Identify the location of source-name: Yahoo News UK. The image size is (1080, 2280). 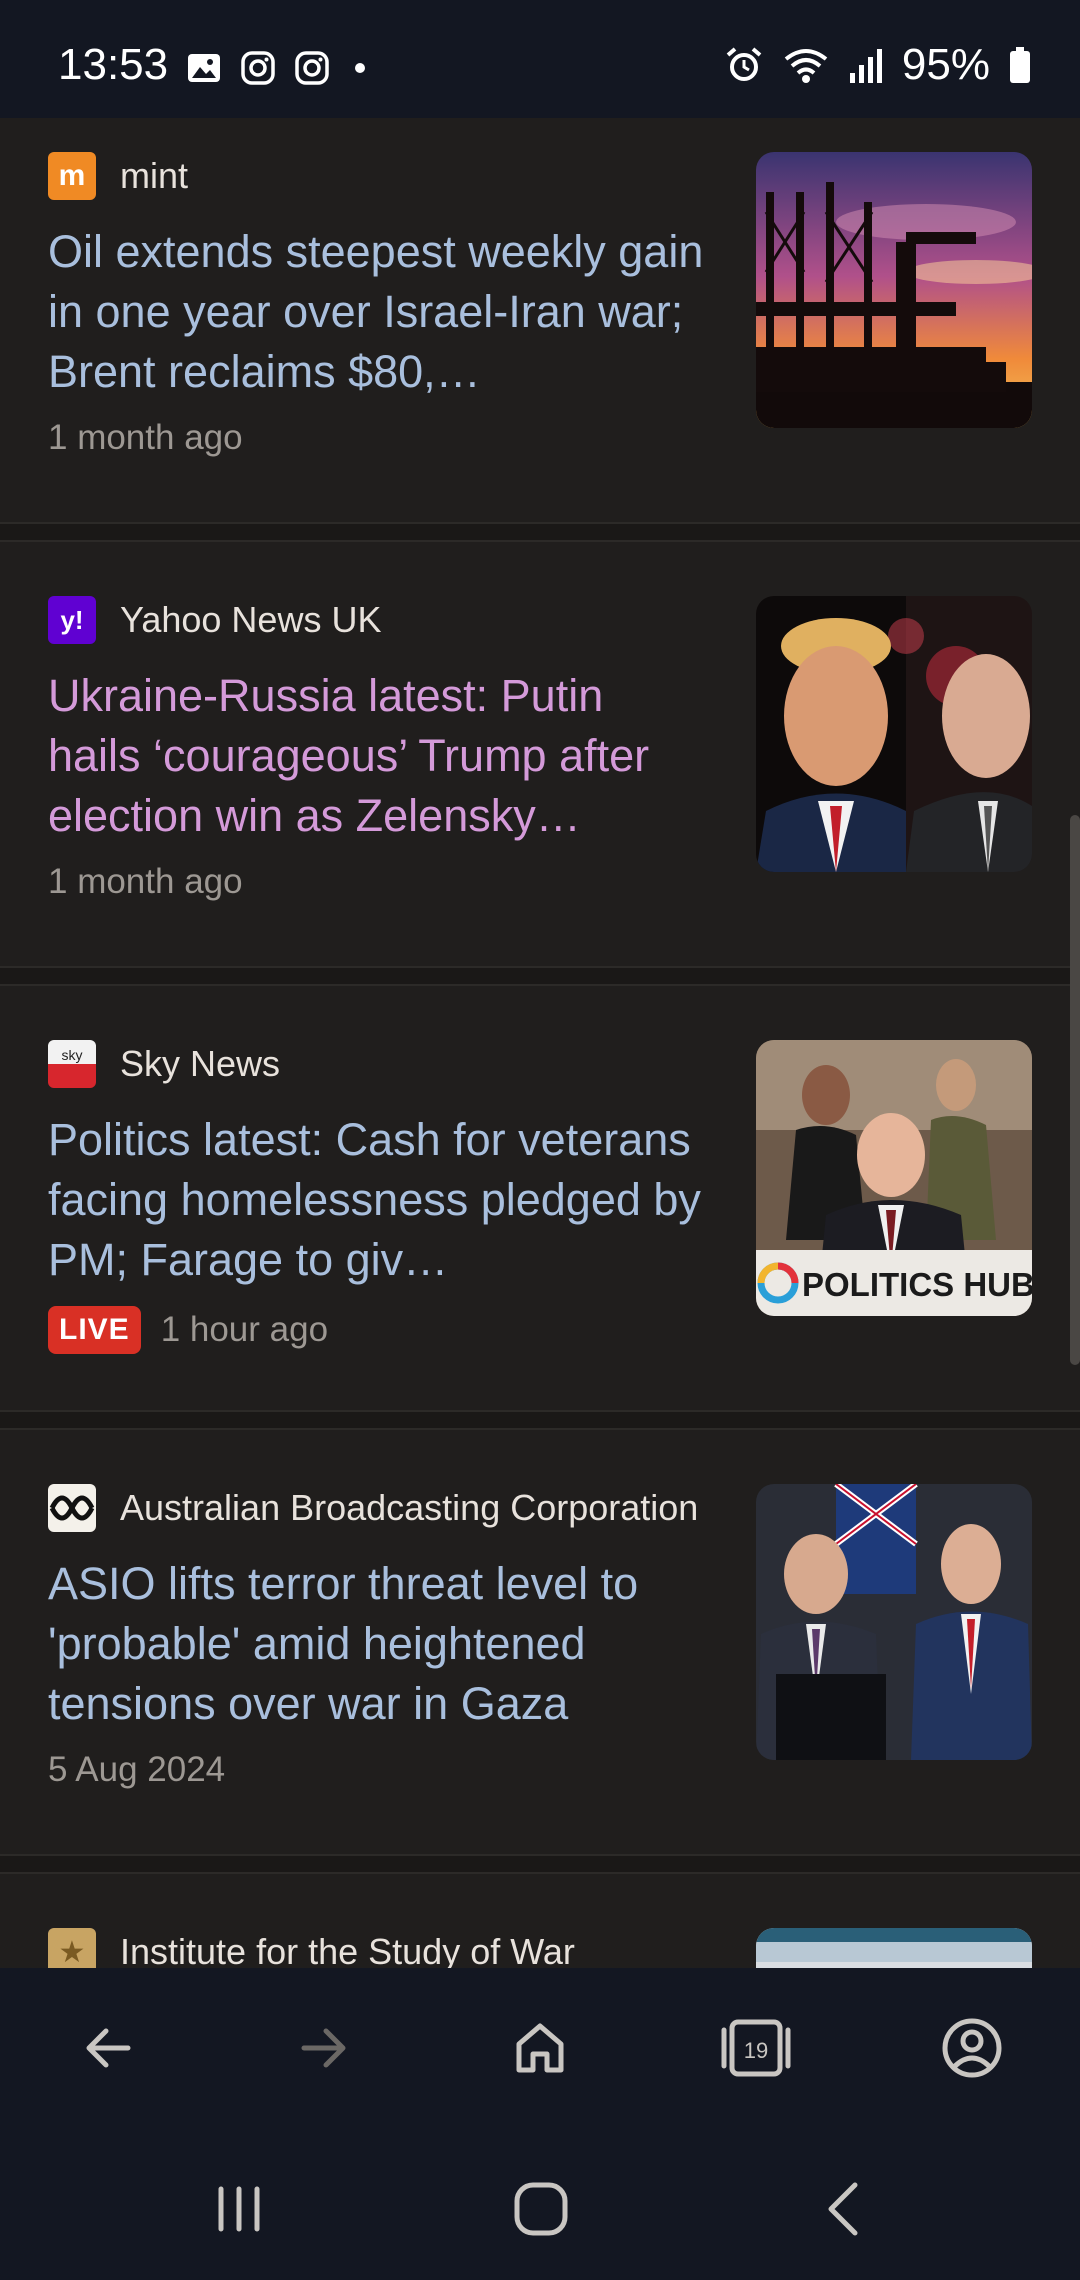
(251, 619).